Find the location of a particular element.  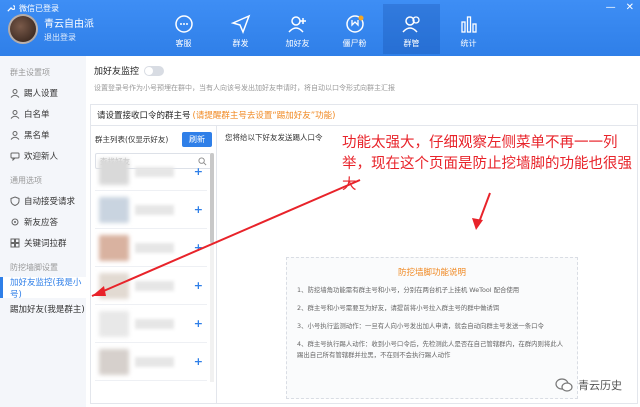

user-icon is located at coordinates (15, 93).